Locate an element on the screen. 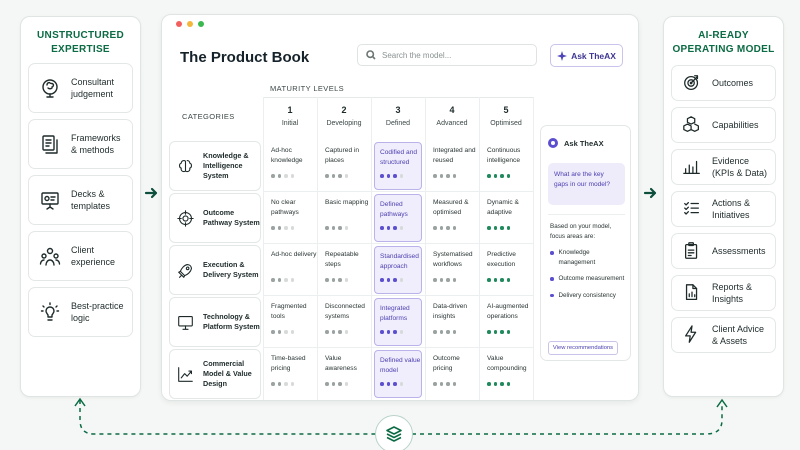 This screenshot has width=800, height=450. maturity-cell: Ad-hoc knowledge is located at coordinates (290, 166).